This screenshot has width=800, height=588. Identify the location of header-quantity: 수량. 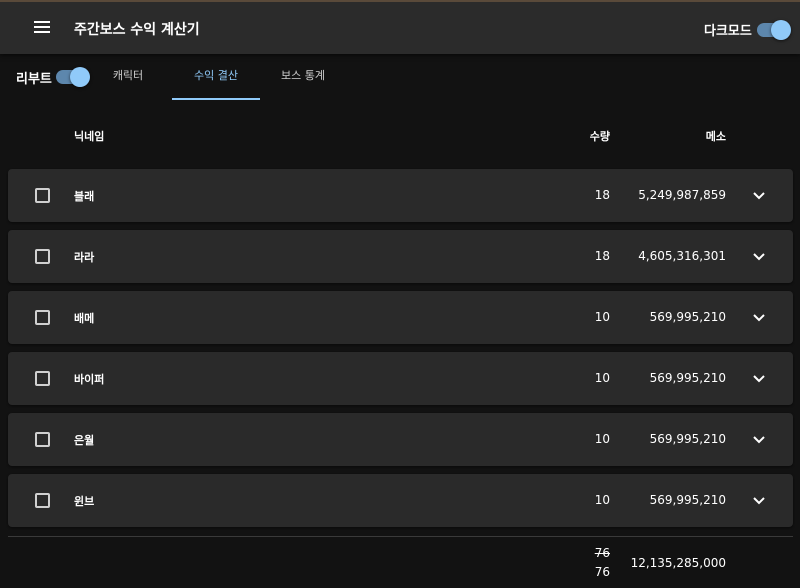
(599, 136).